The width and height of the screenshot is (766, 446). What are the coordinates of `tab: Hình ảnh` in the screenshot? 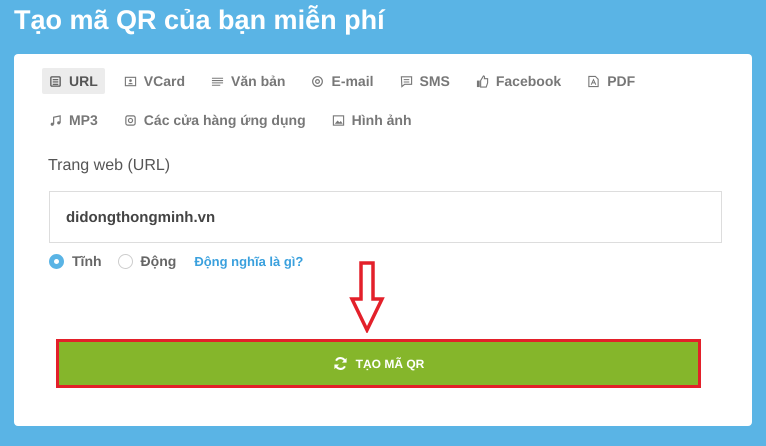 It's located at (371, 120).